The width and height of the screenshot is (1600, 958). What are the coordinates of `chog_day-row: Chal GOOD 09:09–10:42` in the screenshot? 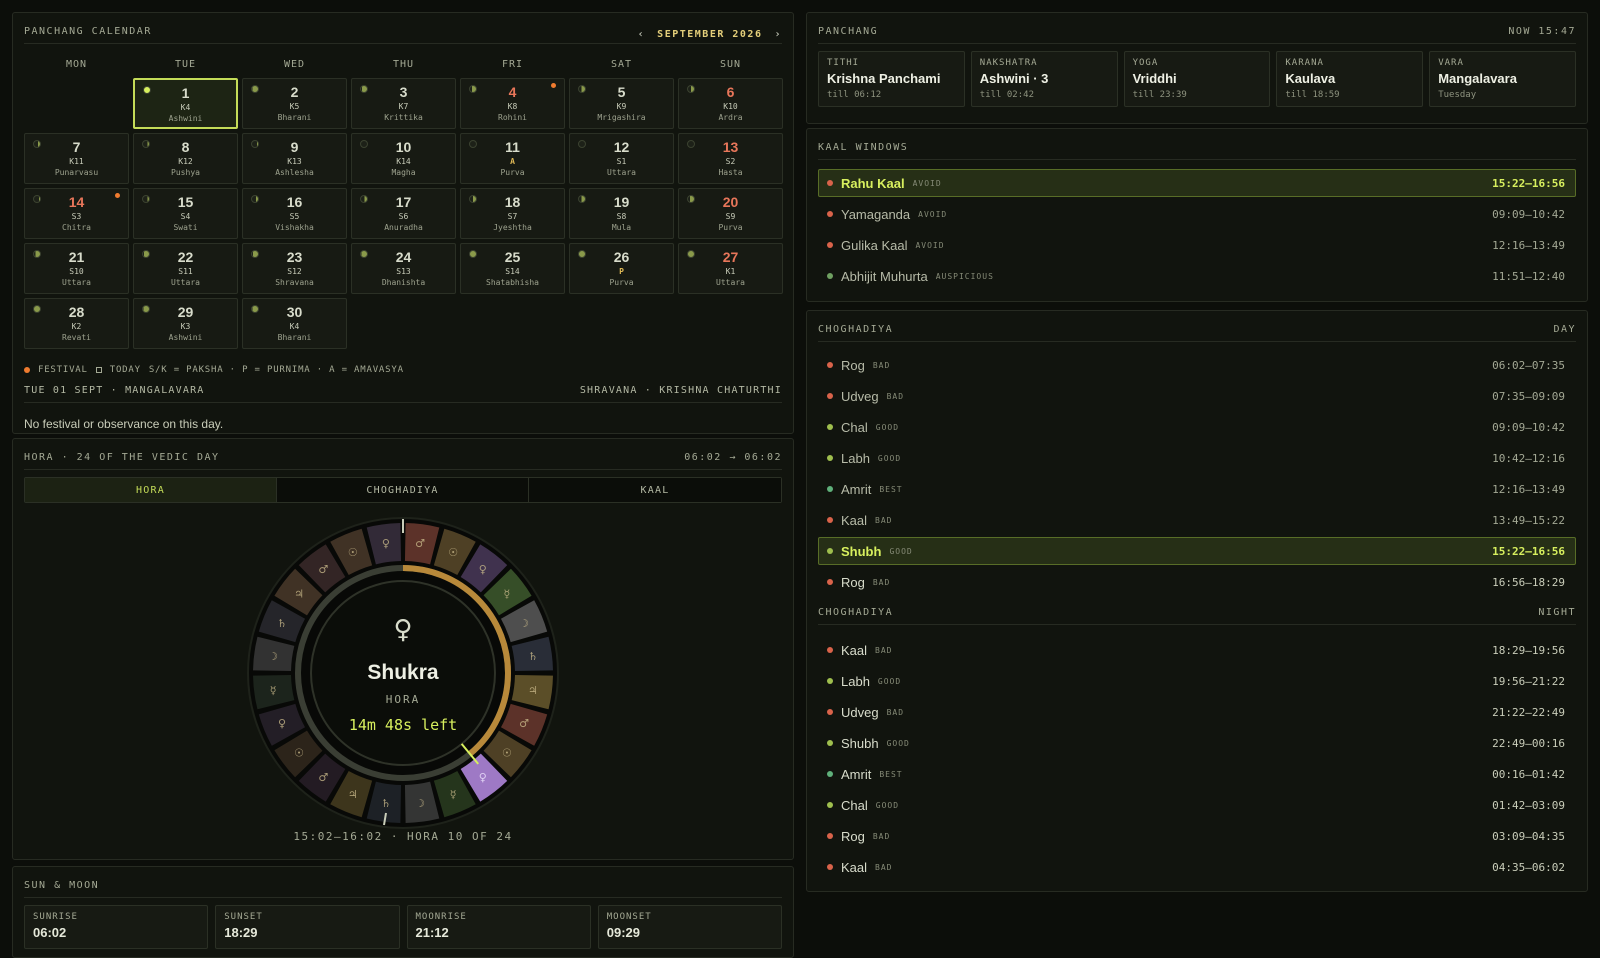 It's located at (1197, 427).